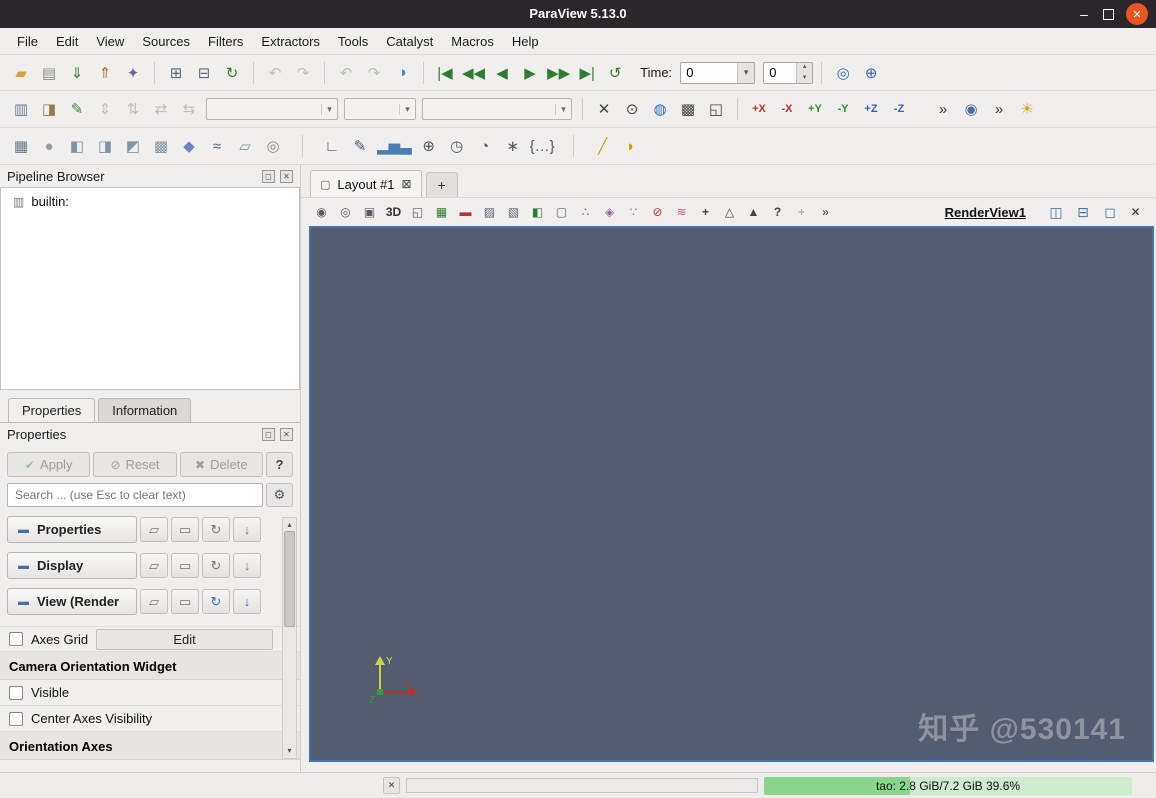 This screenshot has height=798, width=1156. Describe the element at coordinates (72, 601) in the screenshot. I see `section-view-button: ▬ View (Render` at that location.